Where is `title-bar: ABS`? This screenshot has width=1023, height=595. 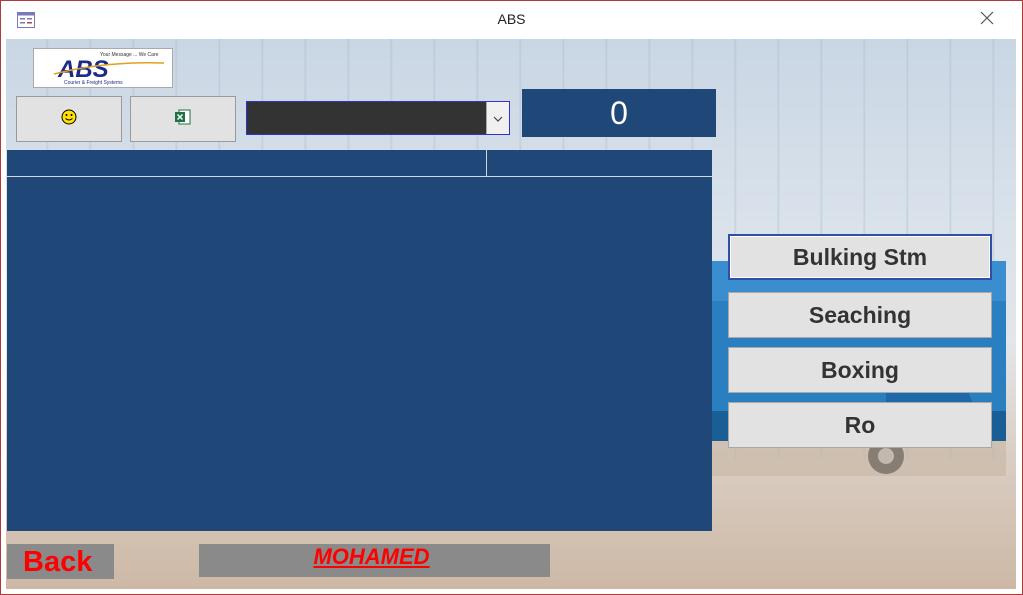 title-bar: ABS is located at coordinates (511, 20).